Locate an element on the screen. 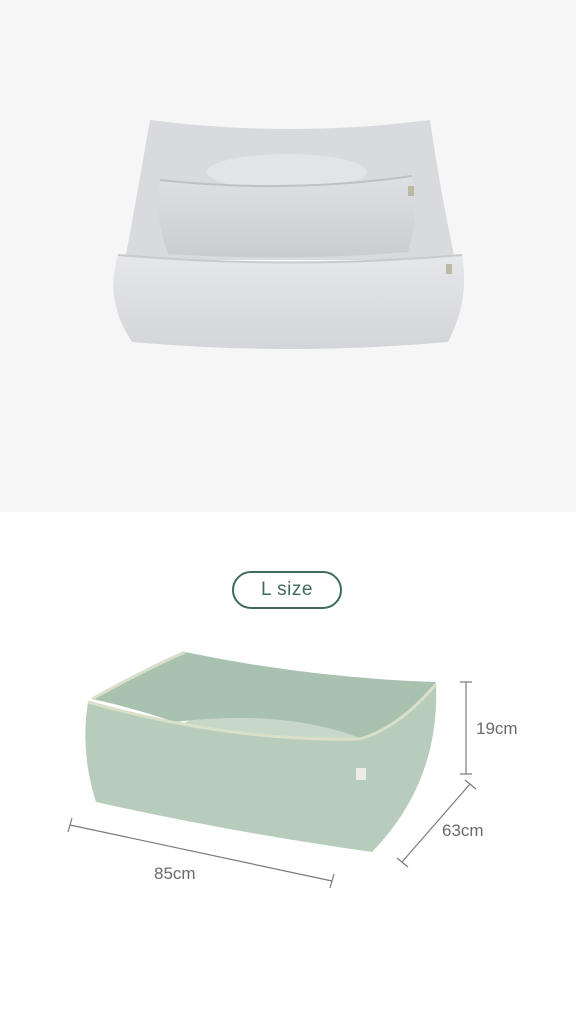 Image resolution: width=576 pixels, height=1024 pixels. height-label: 19cm is located at coordinates (497, 728).